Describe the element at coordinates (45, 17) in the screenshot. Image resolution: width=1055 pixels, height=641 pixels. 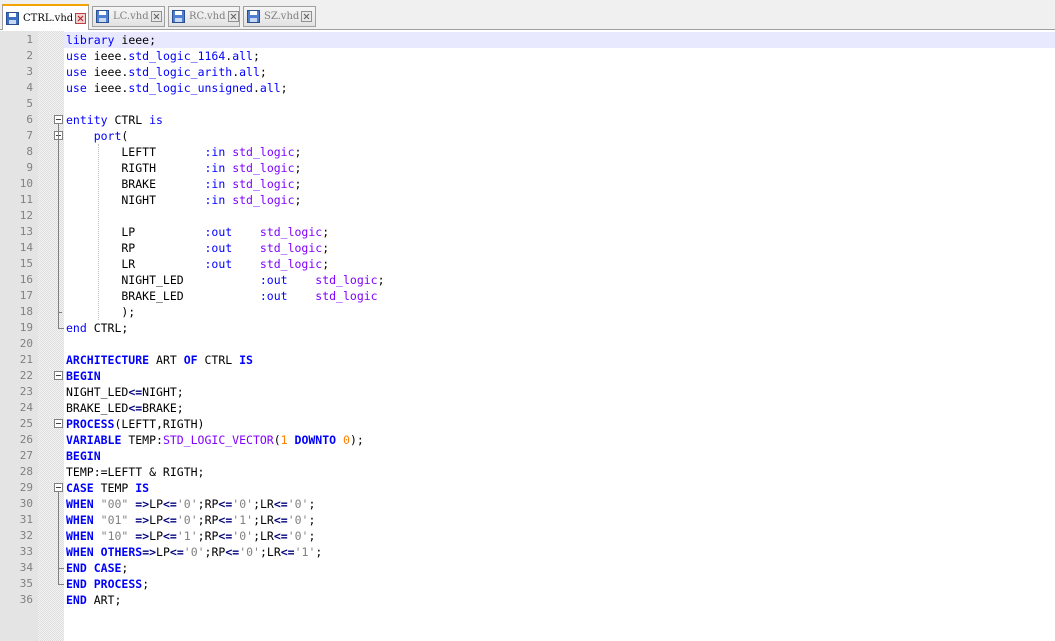
I see `tab-ctrl-vhd: CTRL.vhd` at that location.